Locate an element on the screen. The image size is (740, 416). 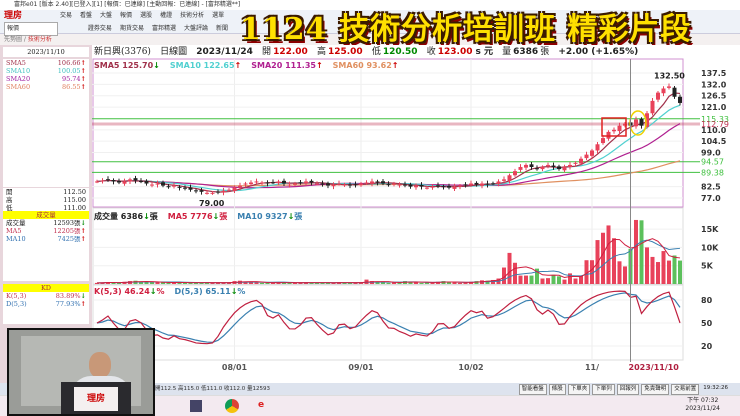
status-button: 免責聲明 is located at coordinates (655, 389).